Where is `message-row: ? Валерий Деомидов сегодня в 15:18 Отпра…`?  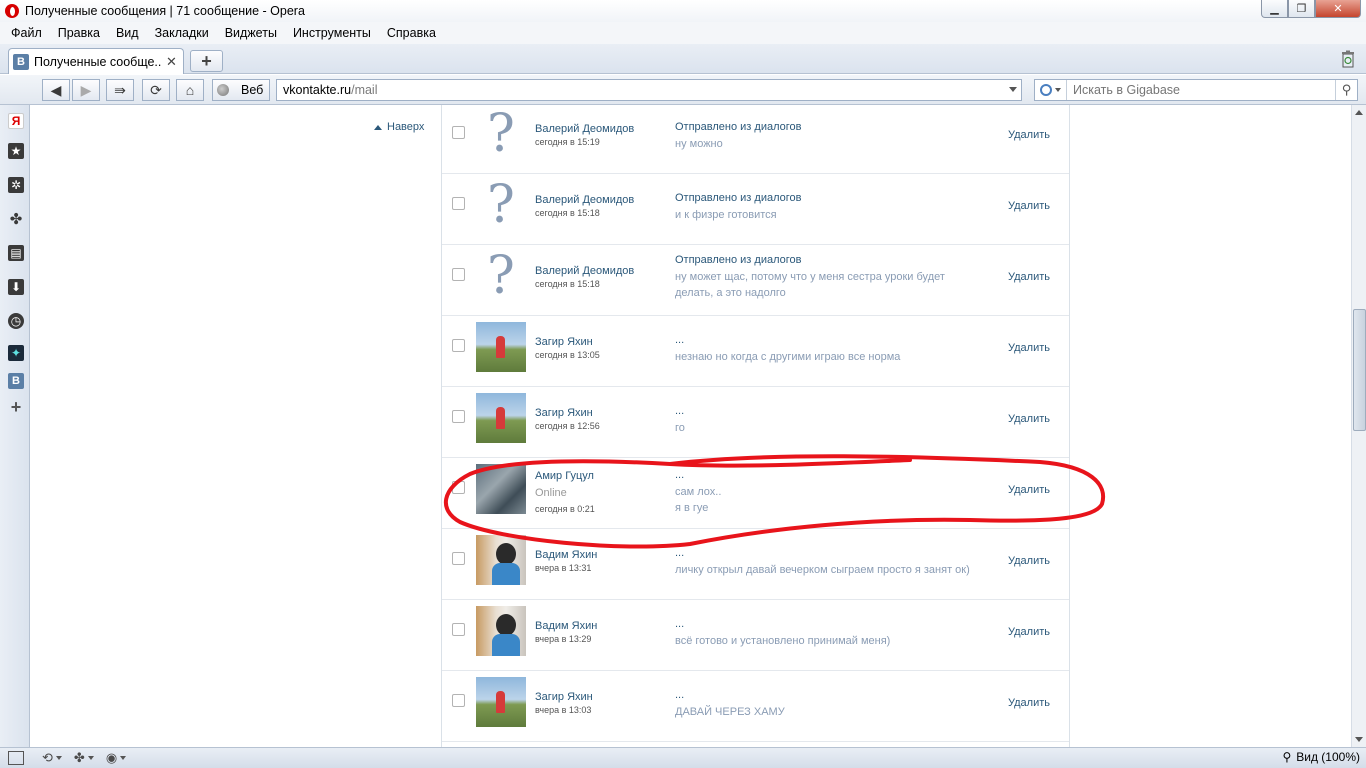
message-row: ? Валерий Деомидов сегодня в 15:18 Отпра… is located at coordinates (755, 209).